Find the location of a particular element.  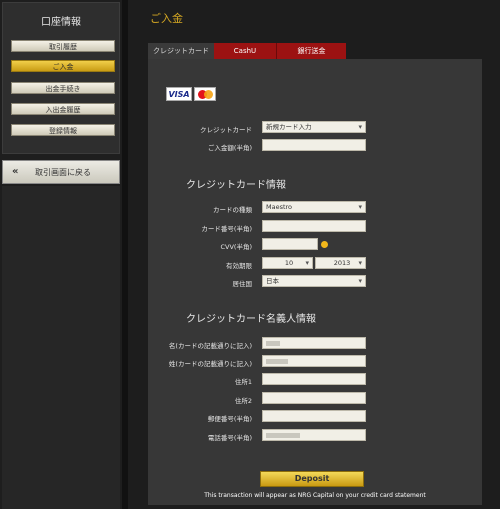

sidebar-item-deposit: ご入金 is located at coordinates (63, 66).